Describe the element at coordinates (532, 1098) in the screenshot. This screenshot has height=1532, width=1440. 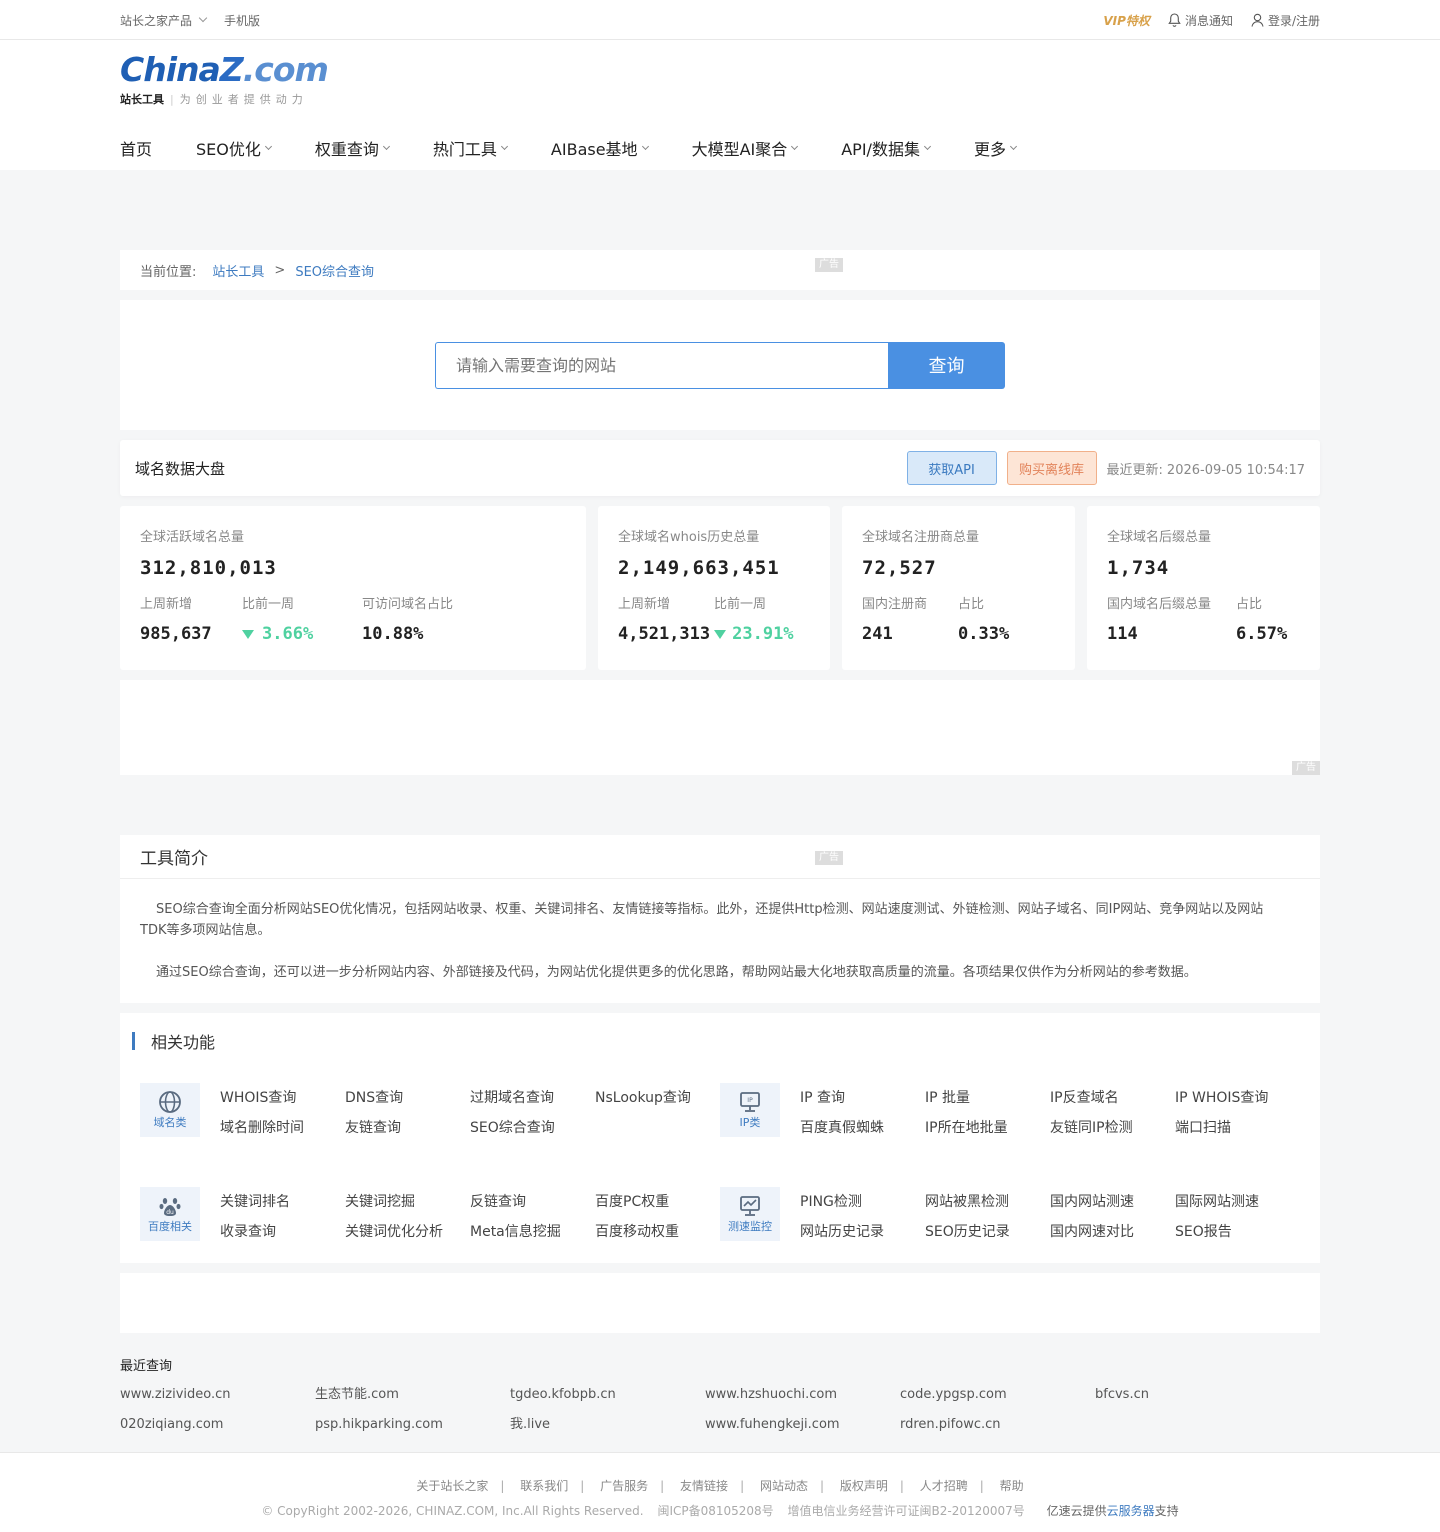
I see `related-link: 过期域名查询` at that location.